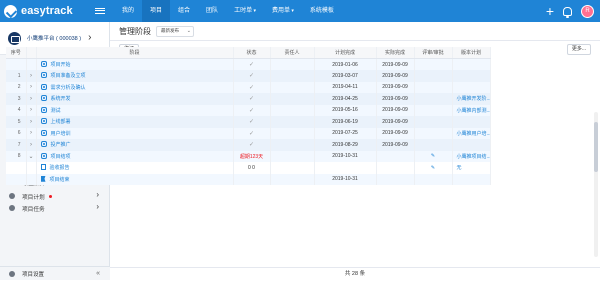 Image resolution: width=600 pixels, height=281 pixels. Describe the element at coordinates (16, 110) in the screenshot. I see `row-seq: 4` at that location.